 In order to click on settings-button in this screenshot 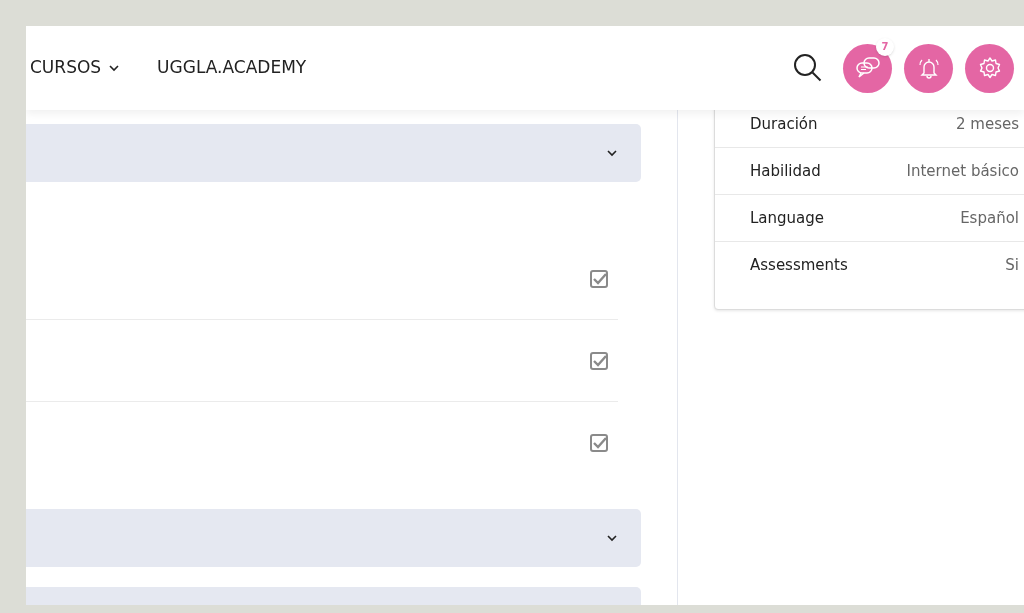, I will do `click(989, 68)`.